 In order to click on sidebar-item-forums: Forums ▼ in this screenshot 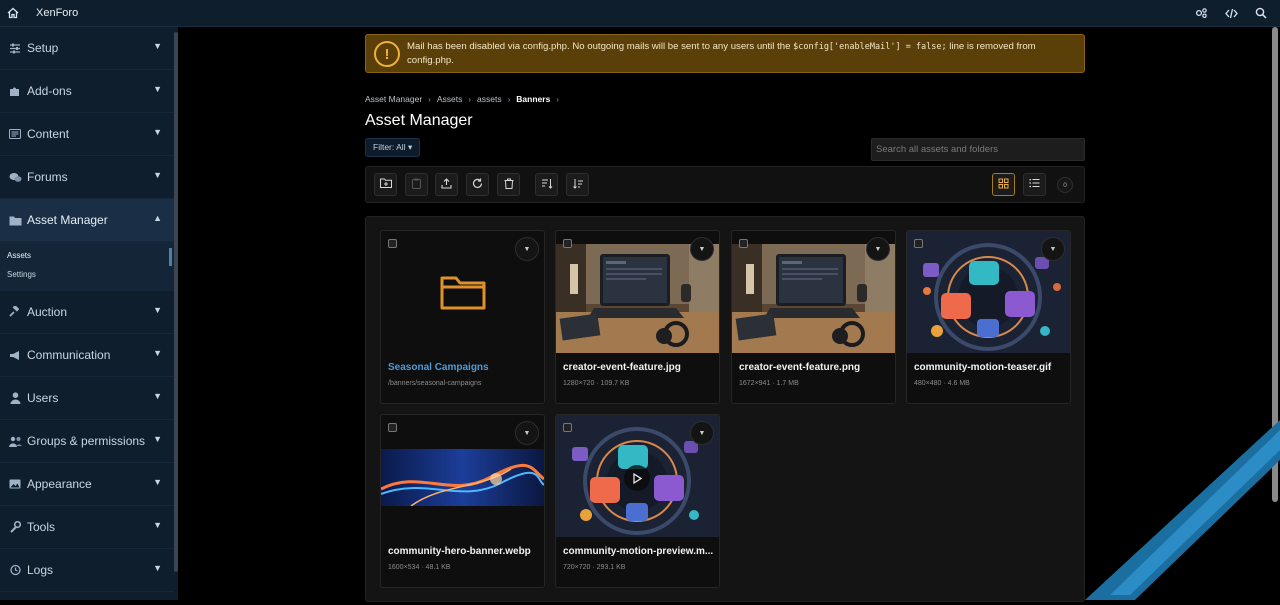, I will do `click(87, 177)`.